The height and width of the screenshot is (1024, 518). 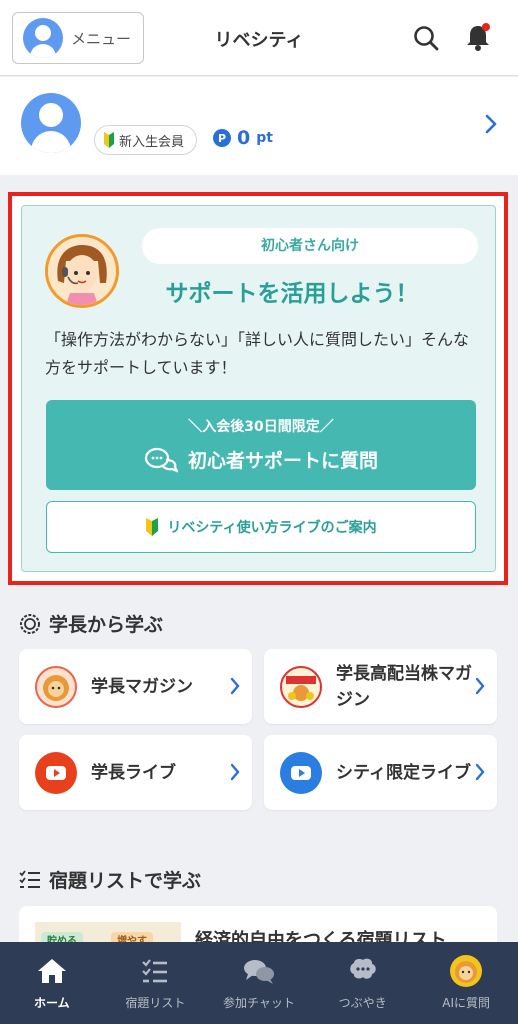 What do you see at coordinates (404, 686) in the screenshot?
I see `card-label: 学長高配当株マガジン` at bounding box center [404, 686].